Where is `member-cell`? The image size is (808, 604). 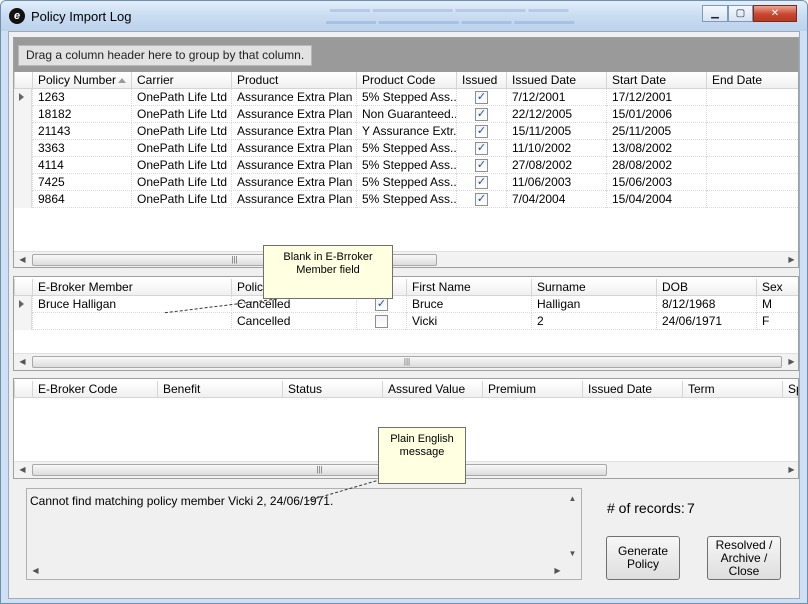
member-cell is located at coordinates (131, 321).